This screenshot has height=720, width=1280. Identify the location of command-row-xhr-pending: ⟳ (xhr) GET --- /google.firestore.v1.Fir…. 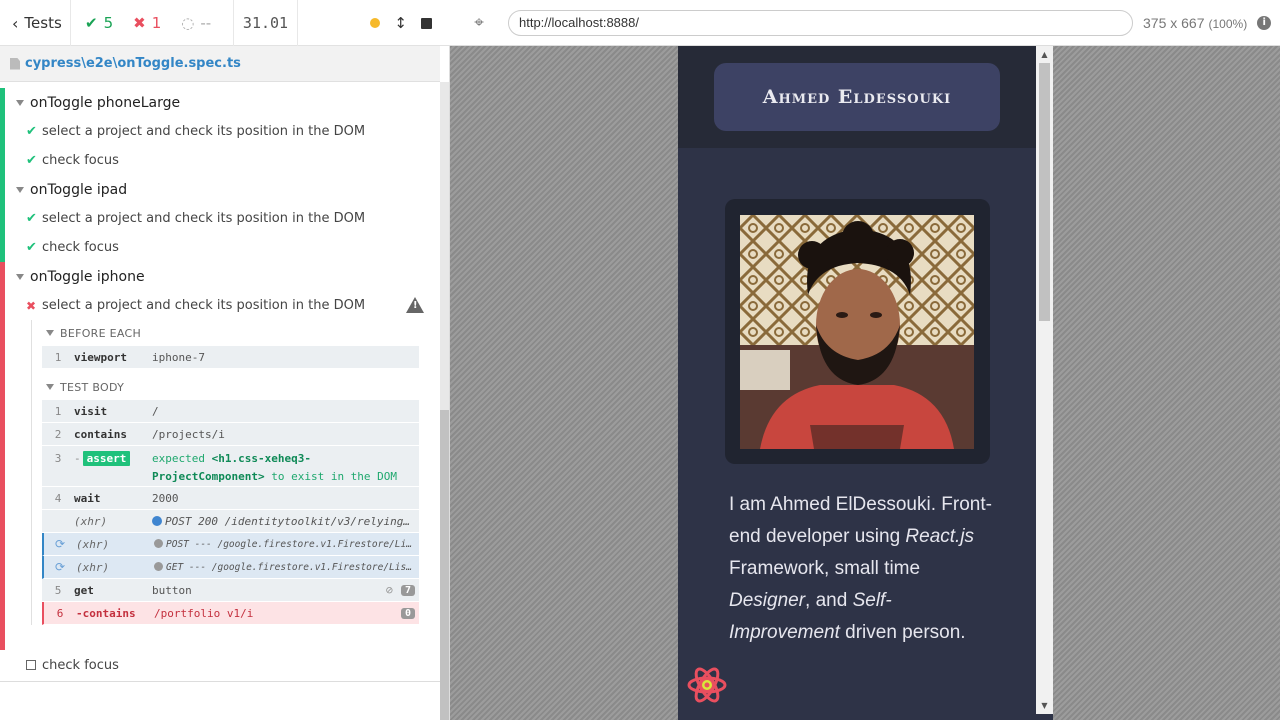
(230, 567).